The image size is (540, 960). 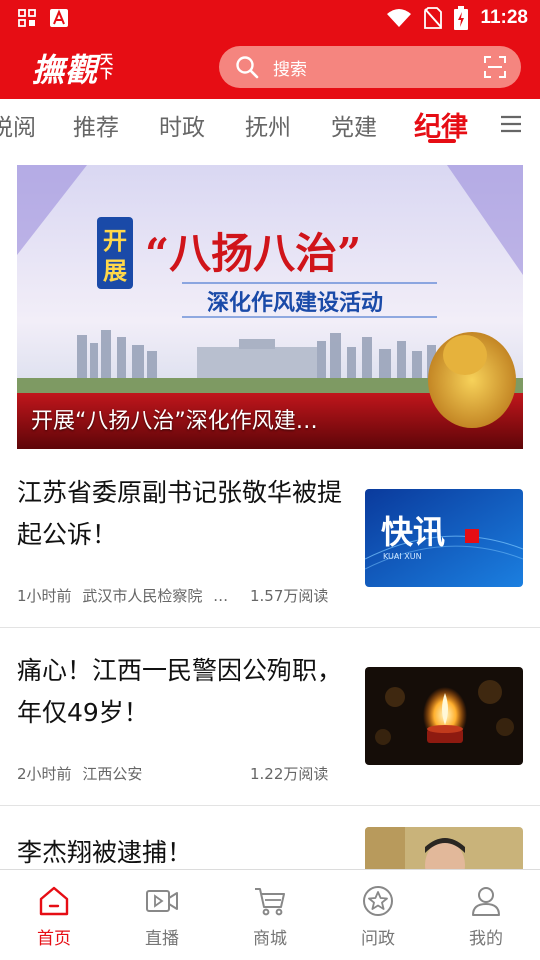 What do you see at coordinates (54, 901) in the screenshot?
I see `home-icon` at bounding box center [54, 901].